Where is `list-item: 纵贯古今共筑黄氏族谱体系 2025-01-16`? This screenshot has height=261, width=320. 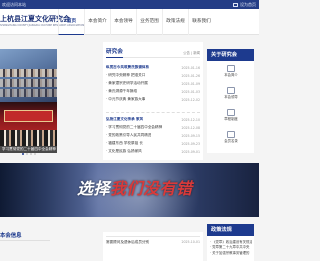 list-item: 纵贯古今共筑黄氏族谱体系 2025-01-16 is located at coordinates (153, 68).